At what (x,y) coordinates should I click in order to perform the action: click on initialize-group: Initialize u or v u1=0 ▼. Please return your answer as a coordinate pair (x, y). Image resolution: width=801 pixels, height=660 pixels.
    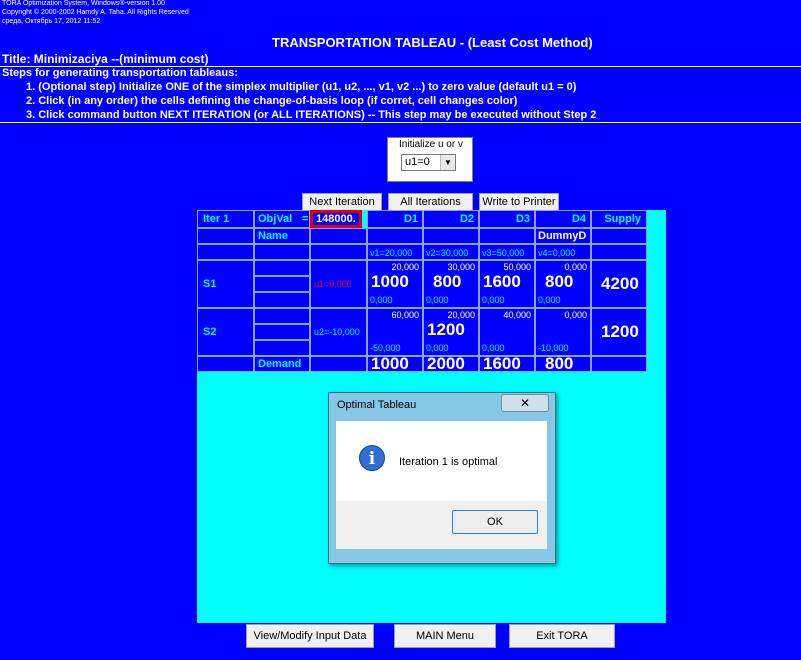
    Looking at the image, I should click on (430, 159).